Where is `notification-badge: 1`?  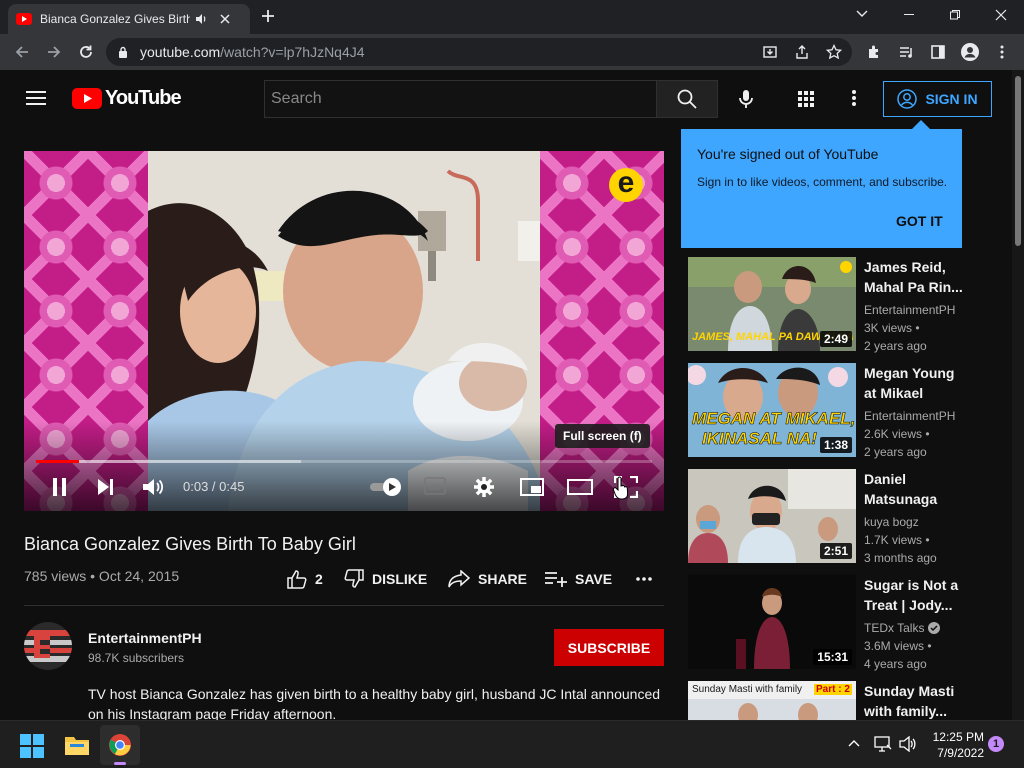
notification-badge: 1 is located at coordinates (996, 744).